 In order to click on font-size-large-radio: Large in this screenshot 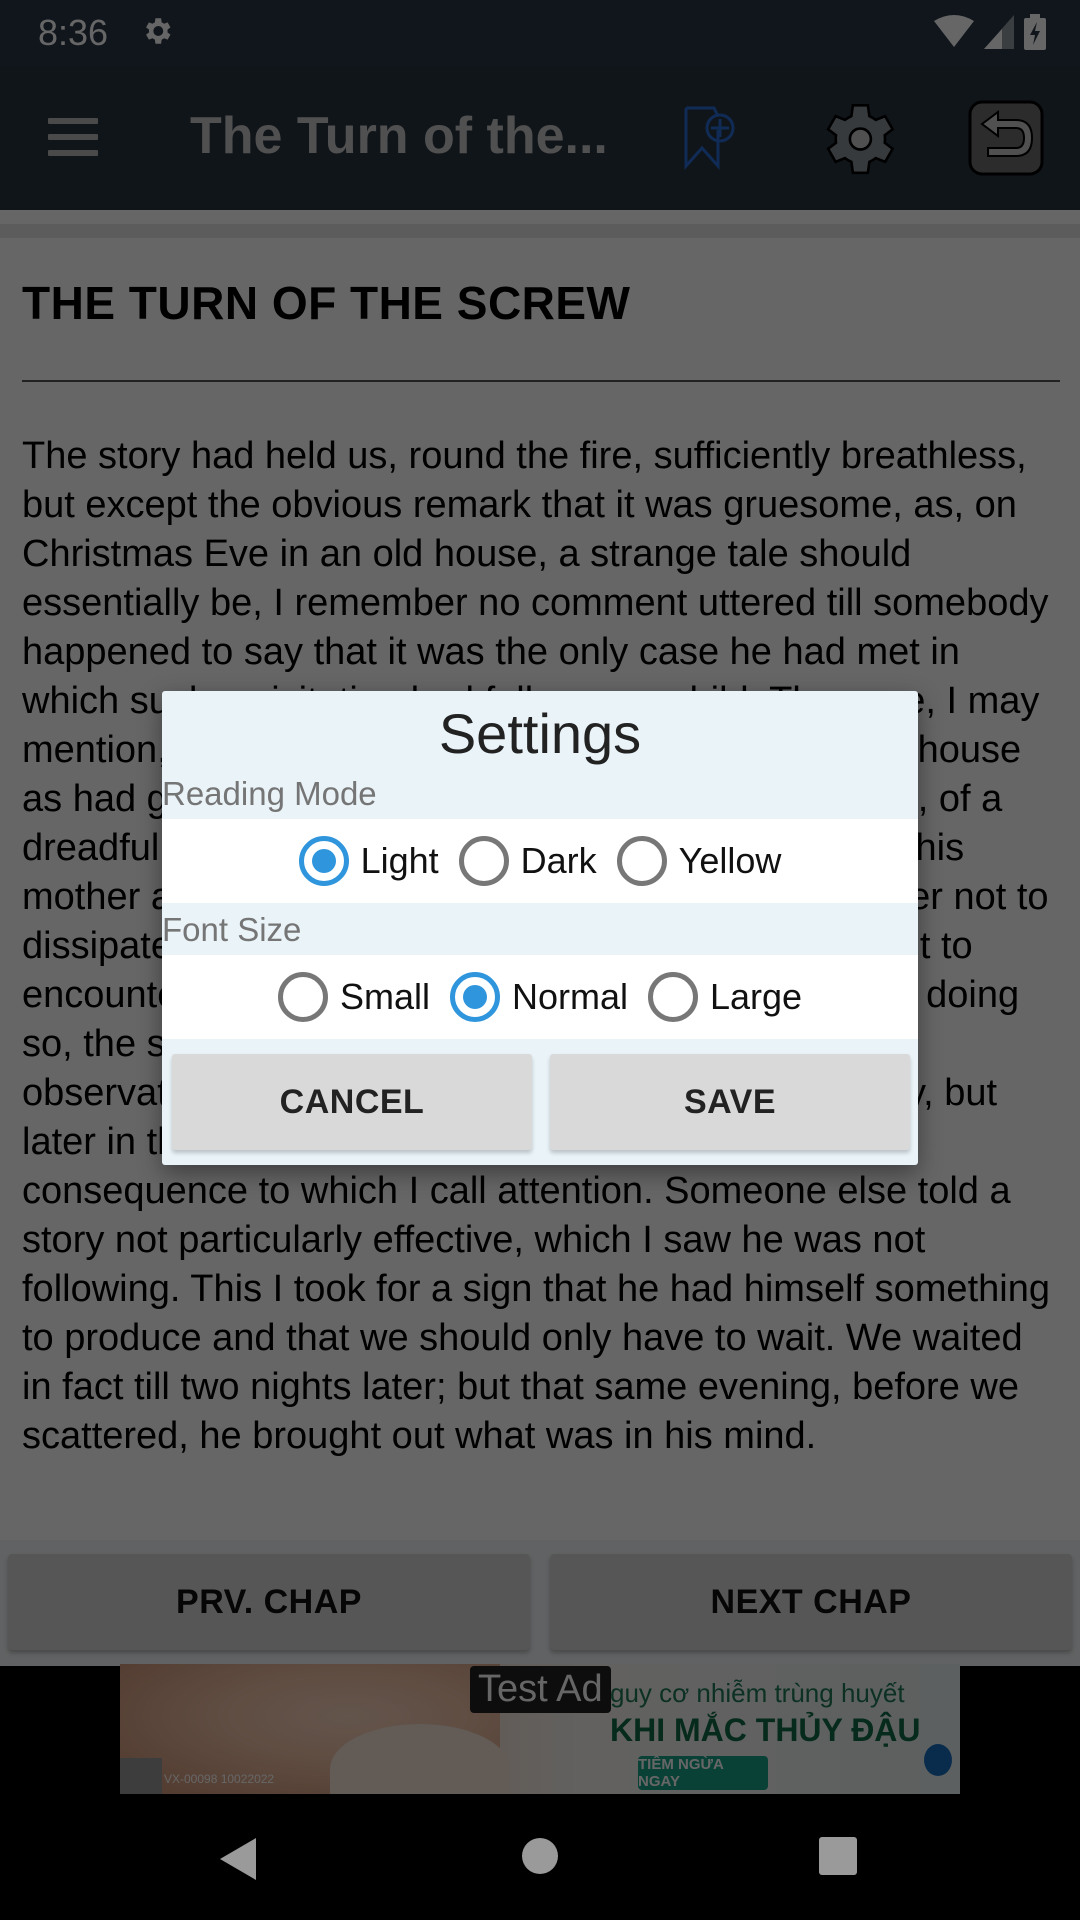, I will do `click(725, 997)`.